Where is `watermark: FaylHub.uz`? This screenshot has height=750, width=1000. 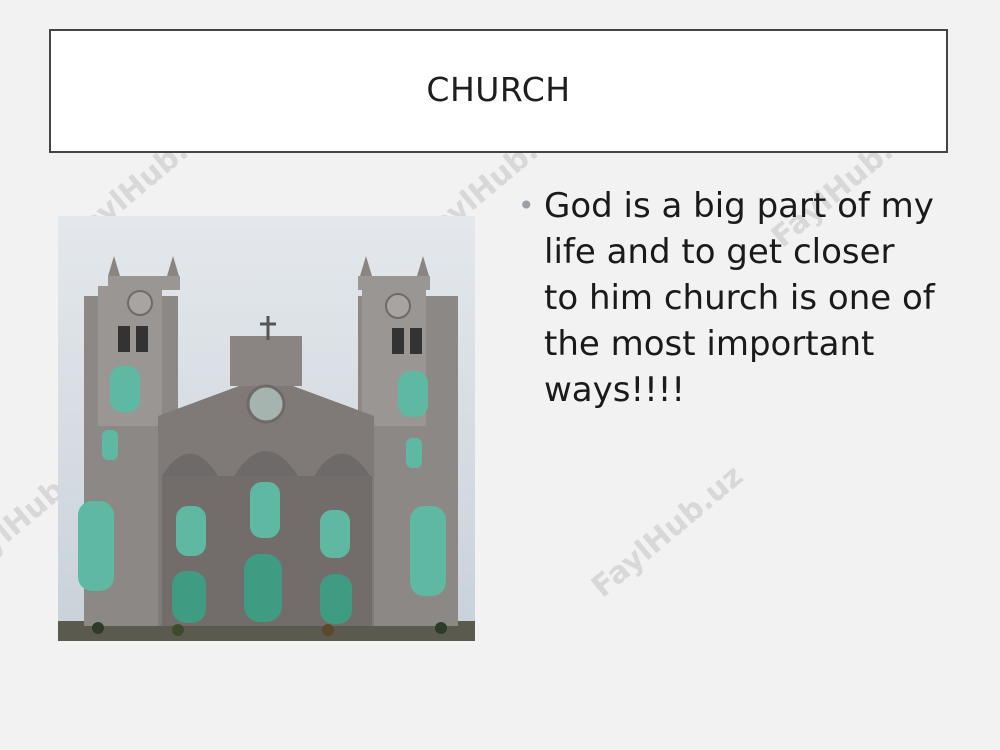
watermark: FaylHub.uz is located at coordinates (668, 531).